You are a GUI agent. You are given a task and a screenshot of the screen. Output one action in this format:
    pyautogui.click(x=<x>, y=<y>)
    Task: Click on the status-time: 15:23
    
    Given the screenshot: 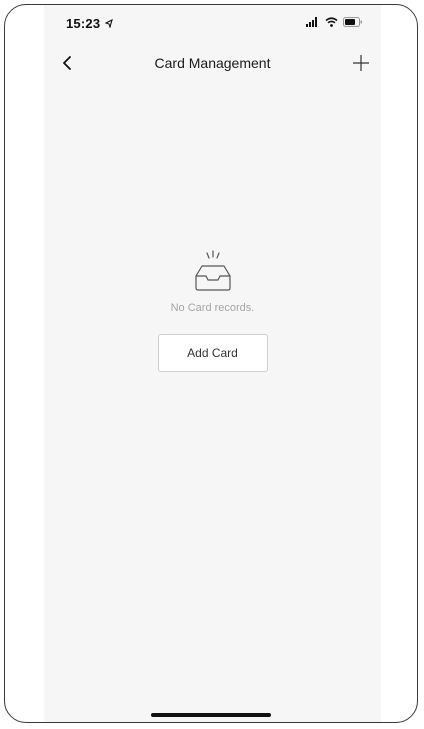 What is the action you would take?
    pyautogui.click(x=89, y=23)
    